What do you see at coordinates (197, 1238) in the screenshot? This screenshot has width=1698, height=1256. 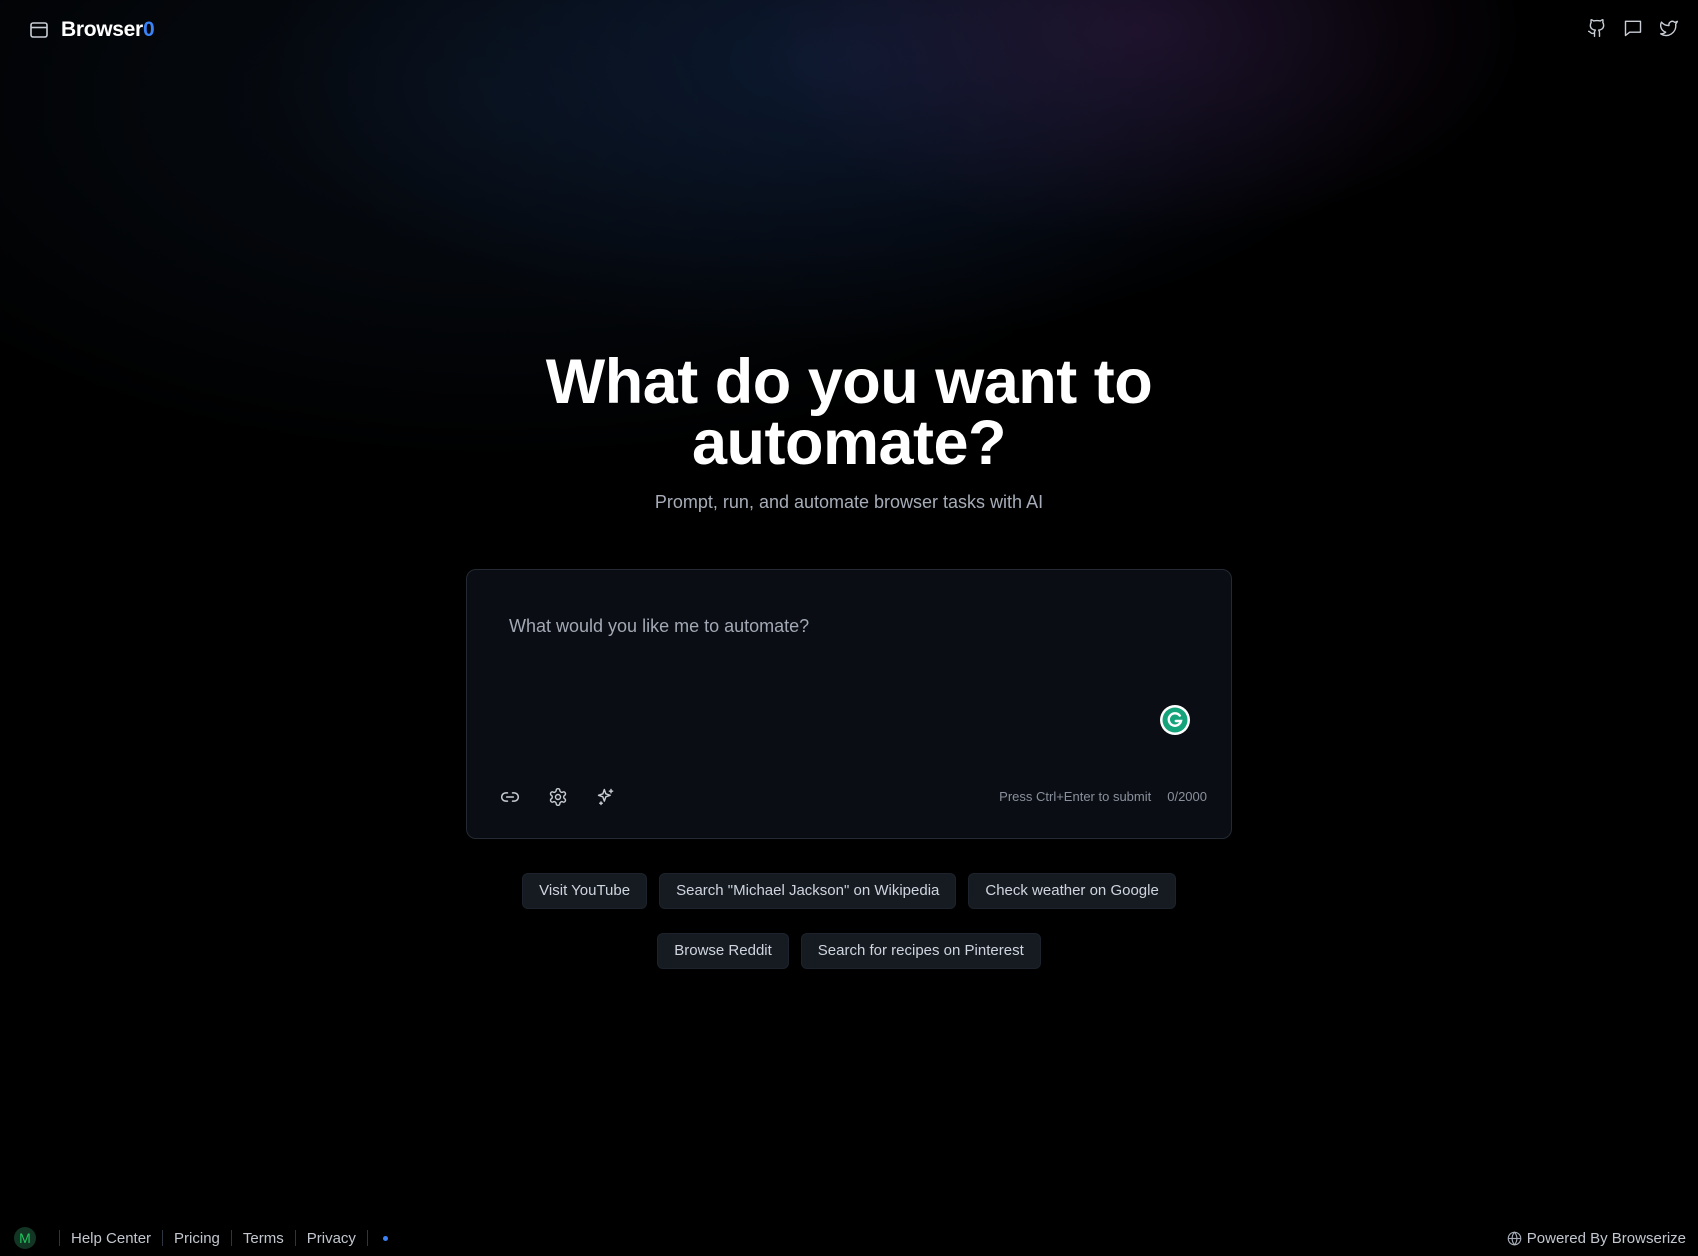 I see `pricing-link: Pricing` at bounding box center [197, 1238].